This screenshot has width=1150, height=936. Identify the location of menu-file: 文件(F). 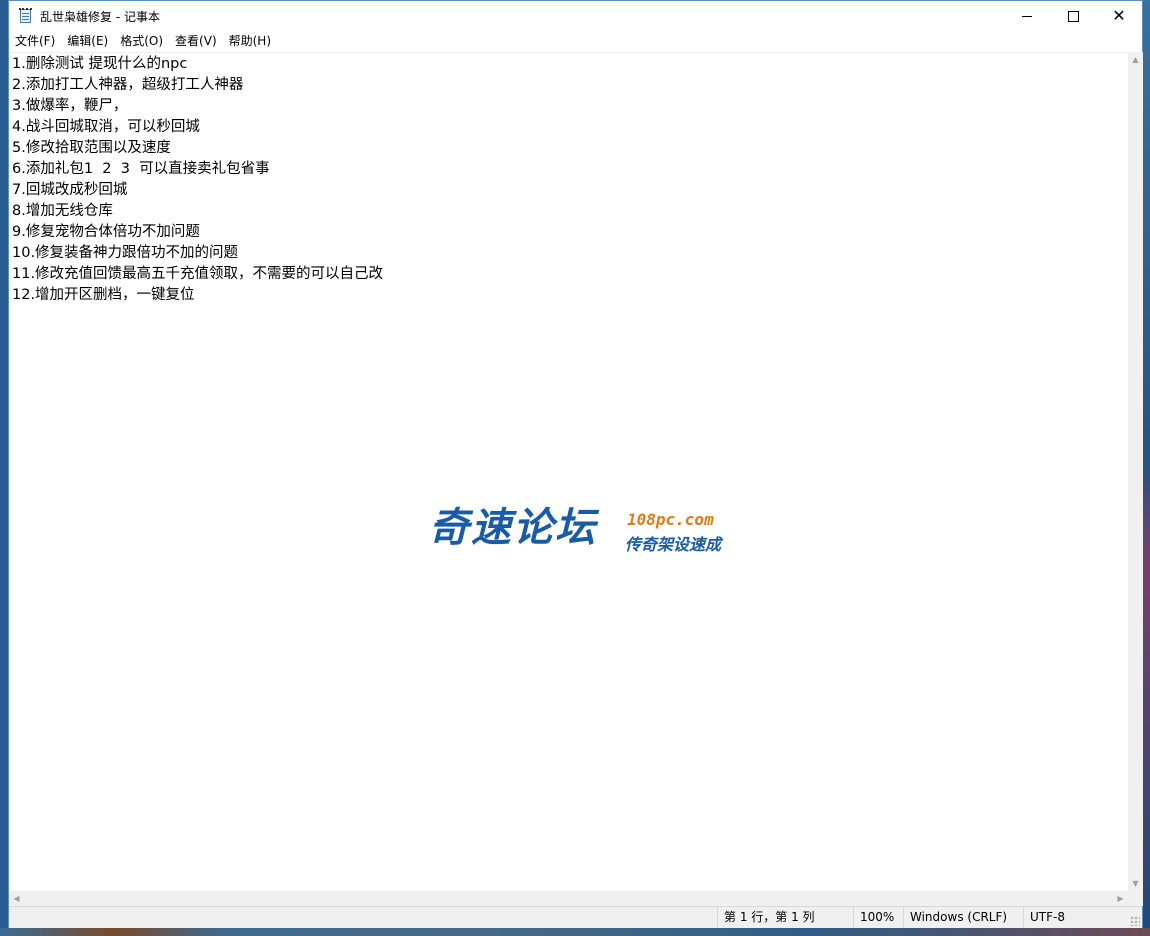
(35, 41).